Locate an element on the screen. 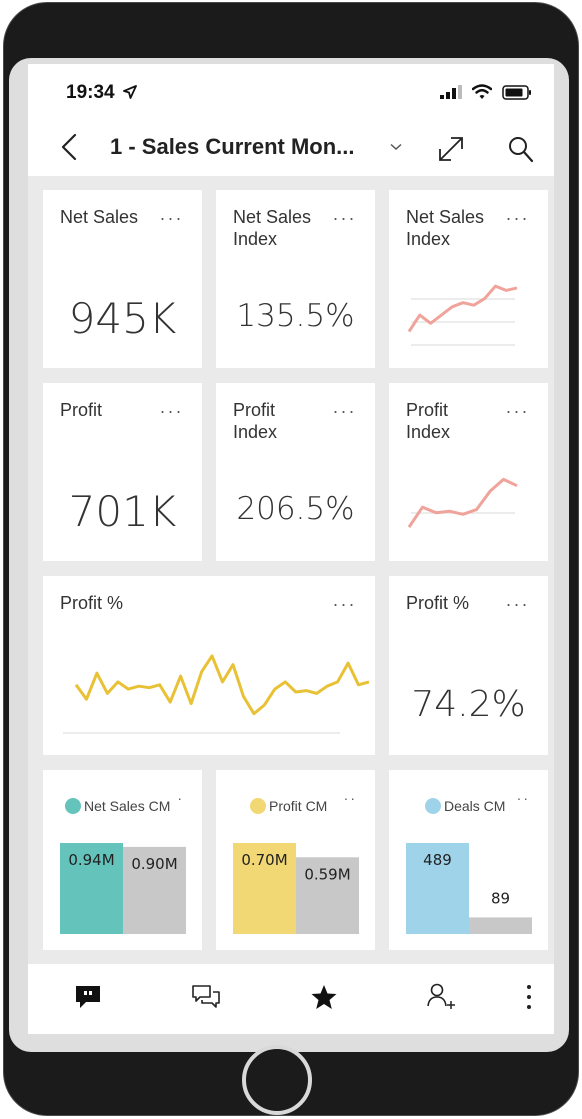 Image resolution: width=582 pixels, height=1119 pixels. tile-profit-cm: Profit CM ·· 0.70M 0.59M is located at coordinates (295, 860).